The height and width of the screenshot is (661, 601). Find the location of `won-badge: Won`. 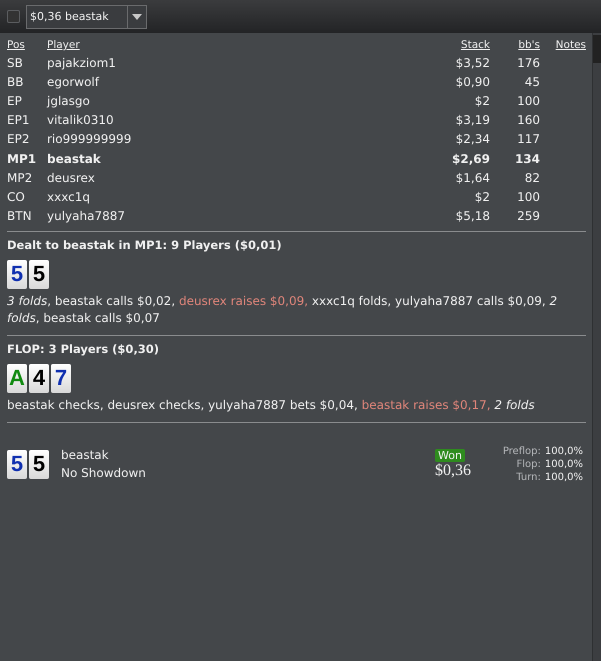

won-badge: Won is located at coordinates (450, 455).